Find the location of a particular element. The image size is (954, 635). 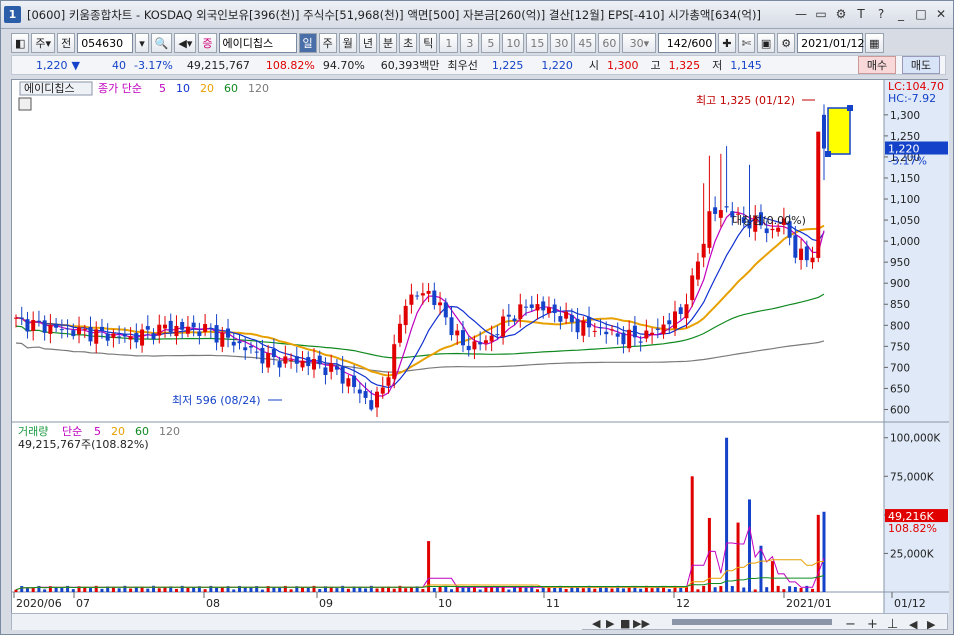

scroll-controls: ◀ ▶ ■ ▶▶ − + ⊥ ◀ ▶ is located at coordinates (480, 623).